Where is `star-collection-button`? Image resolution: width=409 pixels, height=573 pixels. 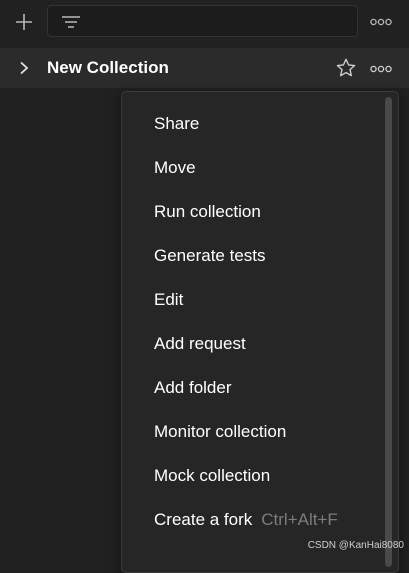 star-collection-button is located at coordinates (346, 68).